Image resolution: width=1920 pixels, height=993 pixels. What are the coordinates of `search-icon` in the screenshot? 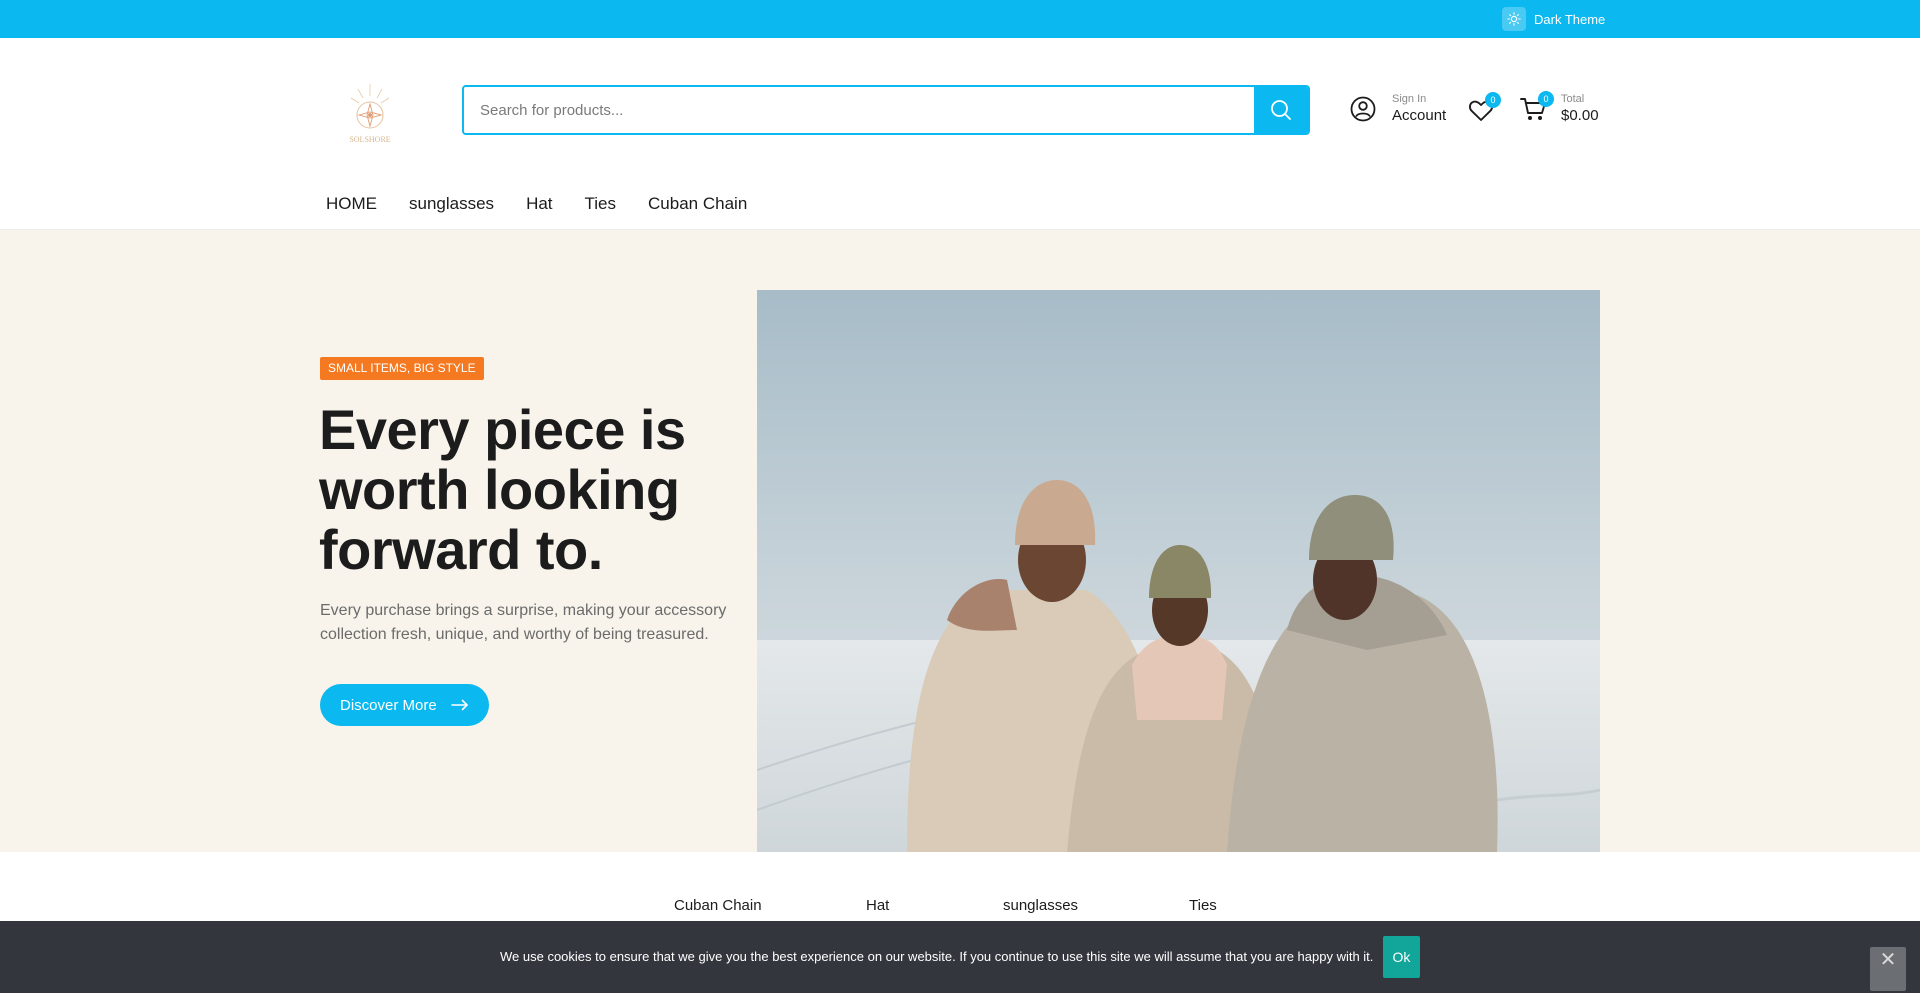 It's located at (1281, 110).